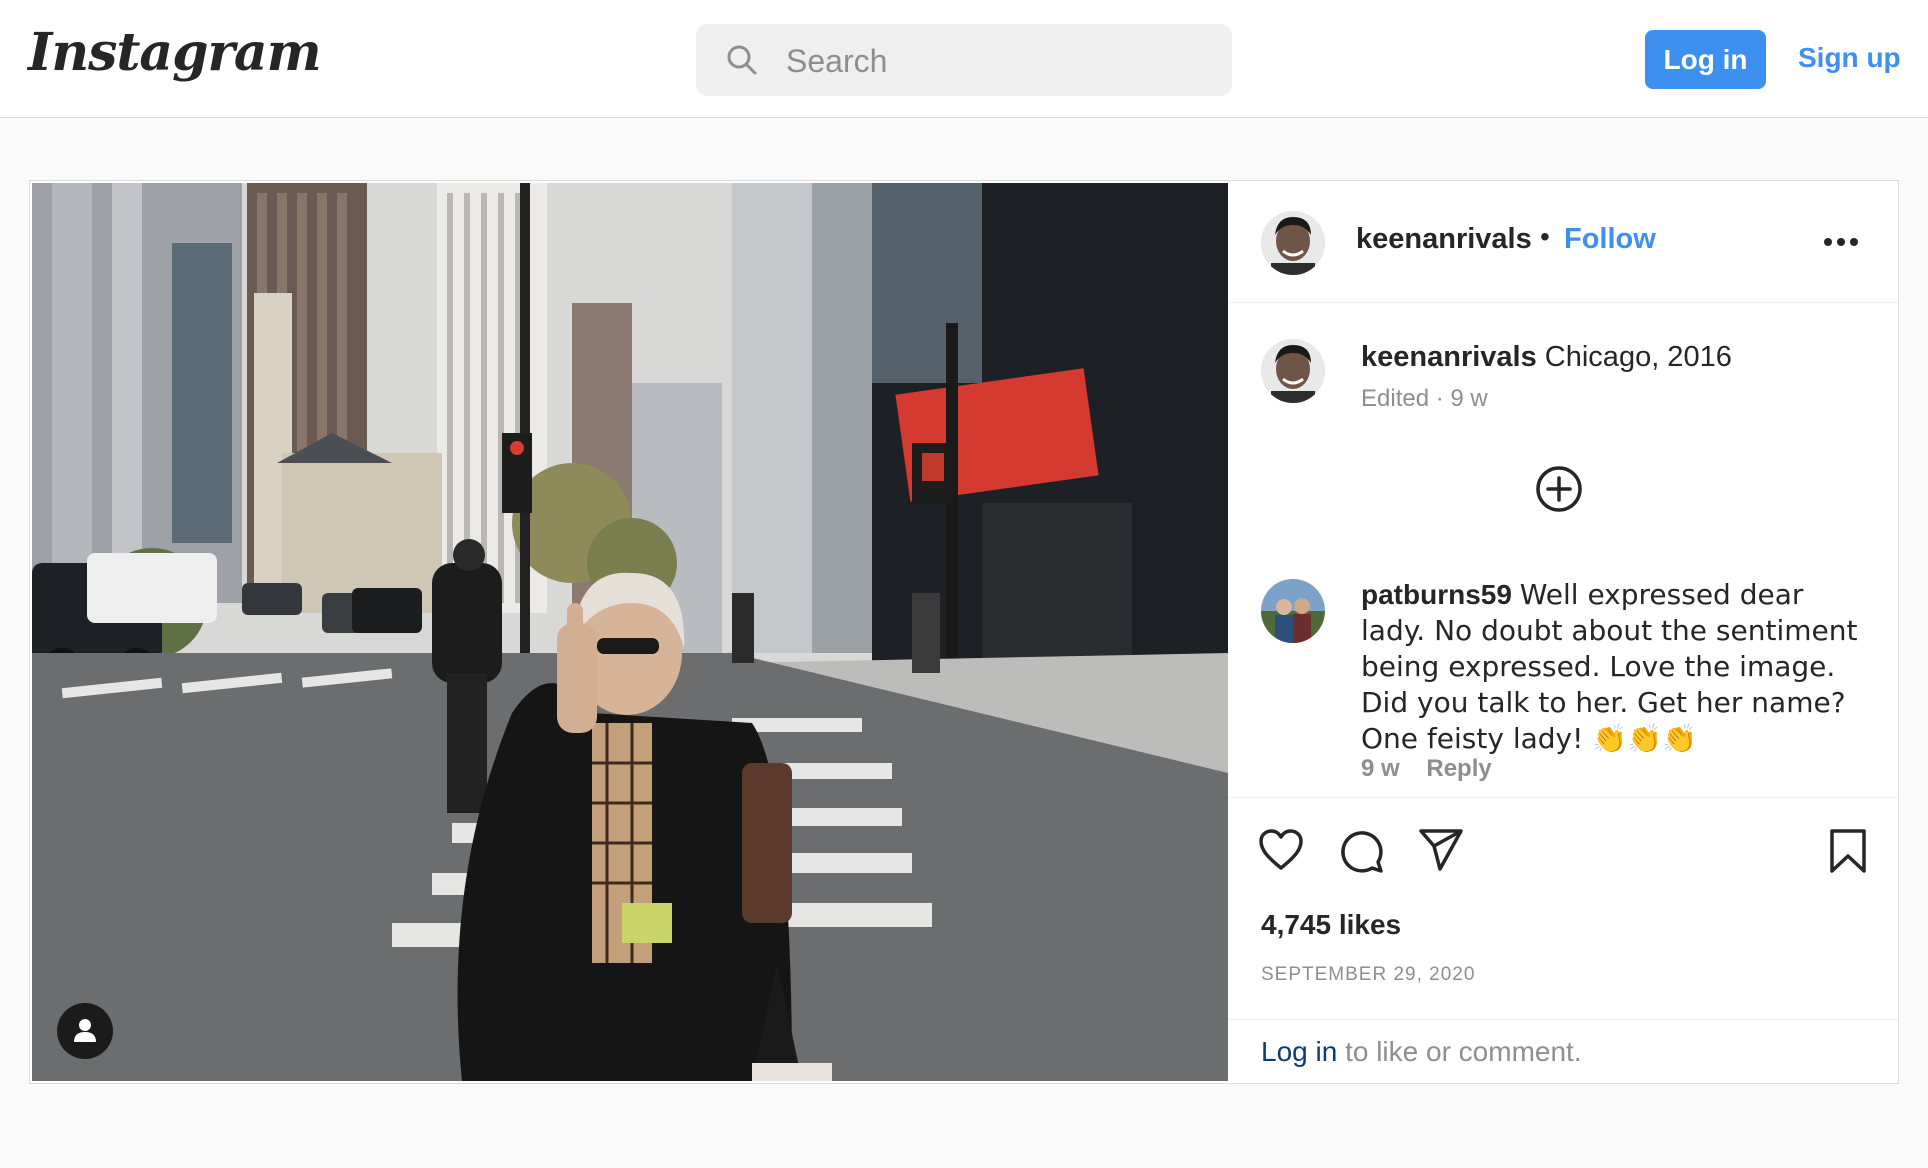  What do you see at coordinates (1441, 850) in the screenshot?
I see `share-icon` at bounding box center [1441, 850].